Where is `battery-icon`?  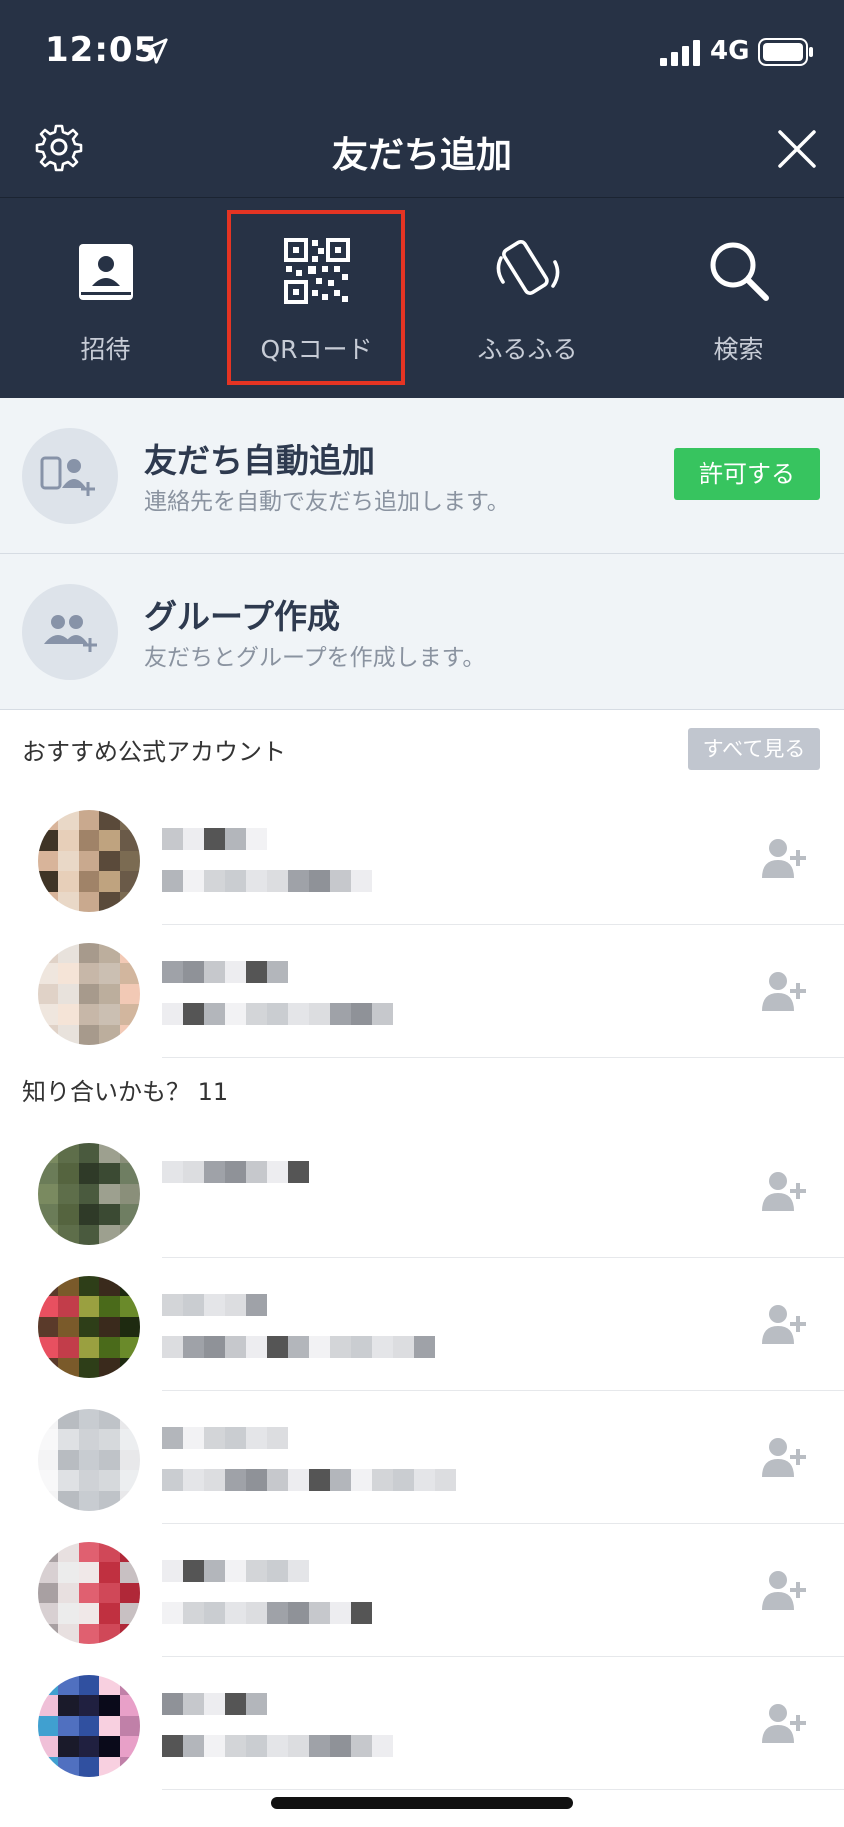 battery-icon is located at coordinates (785, 52).